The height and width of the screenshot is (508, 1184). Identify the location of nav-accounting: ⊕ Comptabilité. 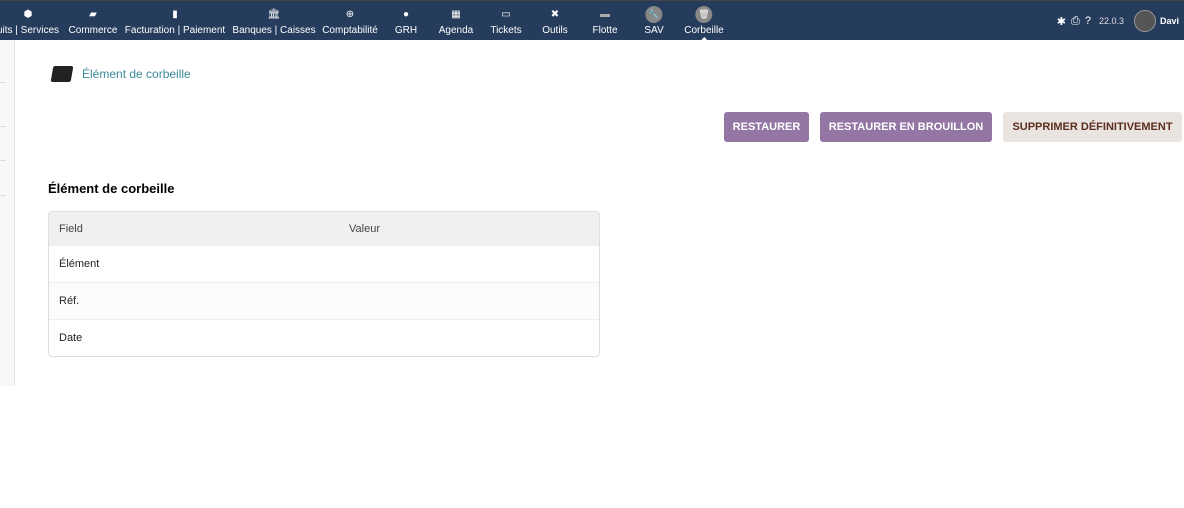
(350, 21).